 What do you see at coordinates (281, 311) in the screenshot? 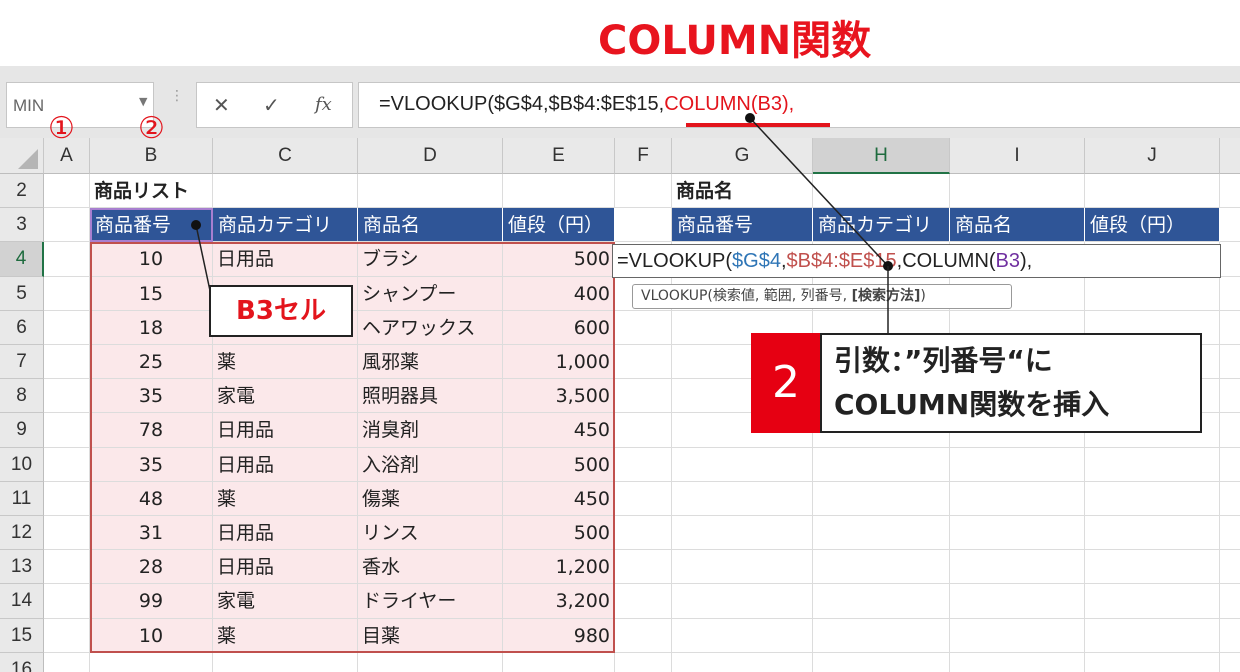
I see `b3-cell-label: B3セル` at bounding box center [281, 311].